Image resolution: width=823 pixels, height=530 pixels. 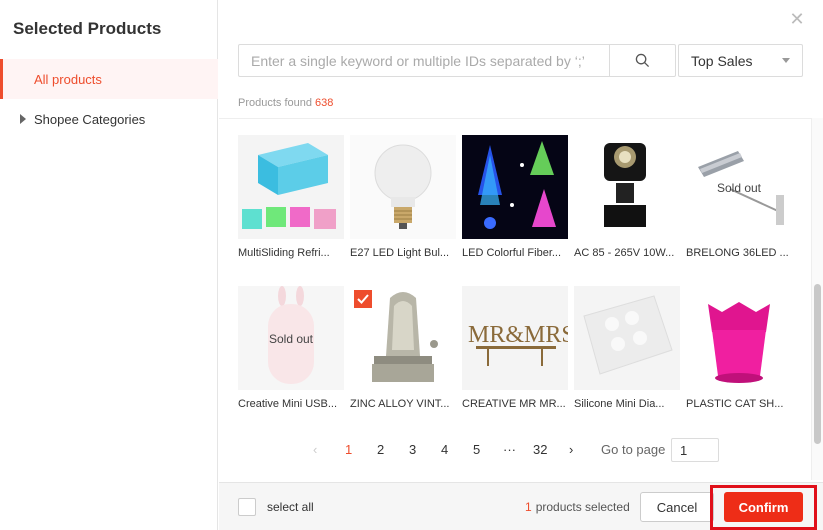 I want to click on scrollbar, so click(x=817, y=299).